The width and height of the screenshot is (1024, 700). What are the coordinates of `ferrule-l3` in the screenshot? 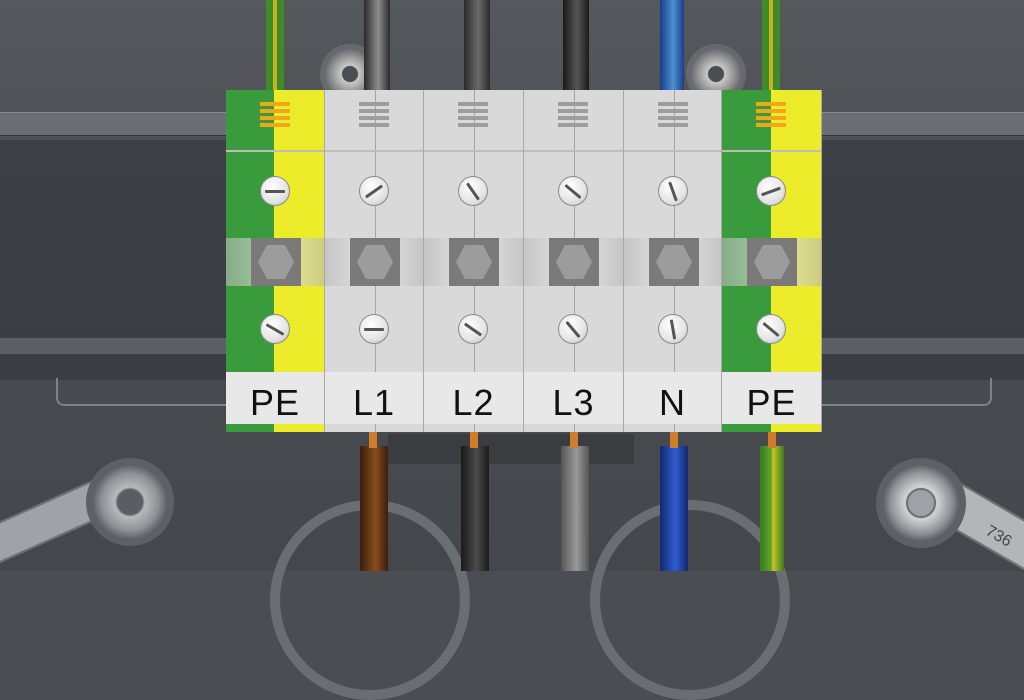 It's located at (574, 440).